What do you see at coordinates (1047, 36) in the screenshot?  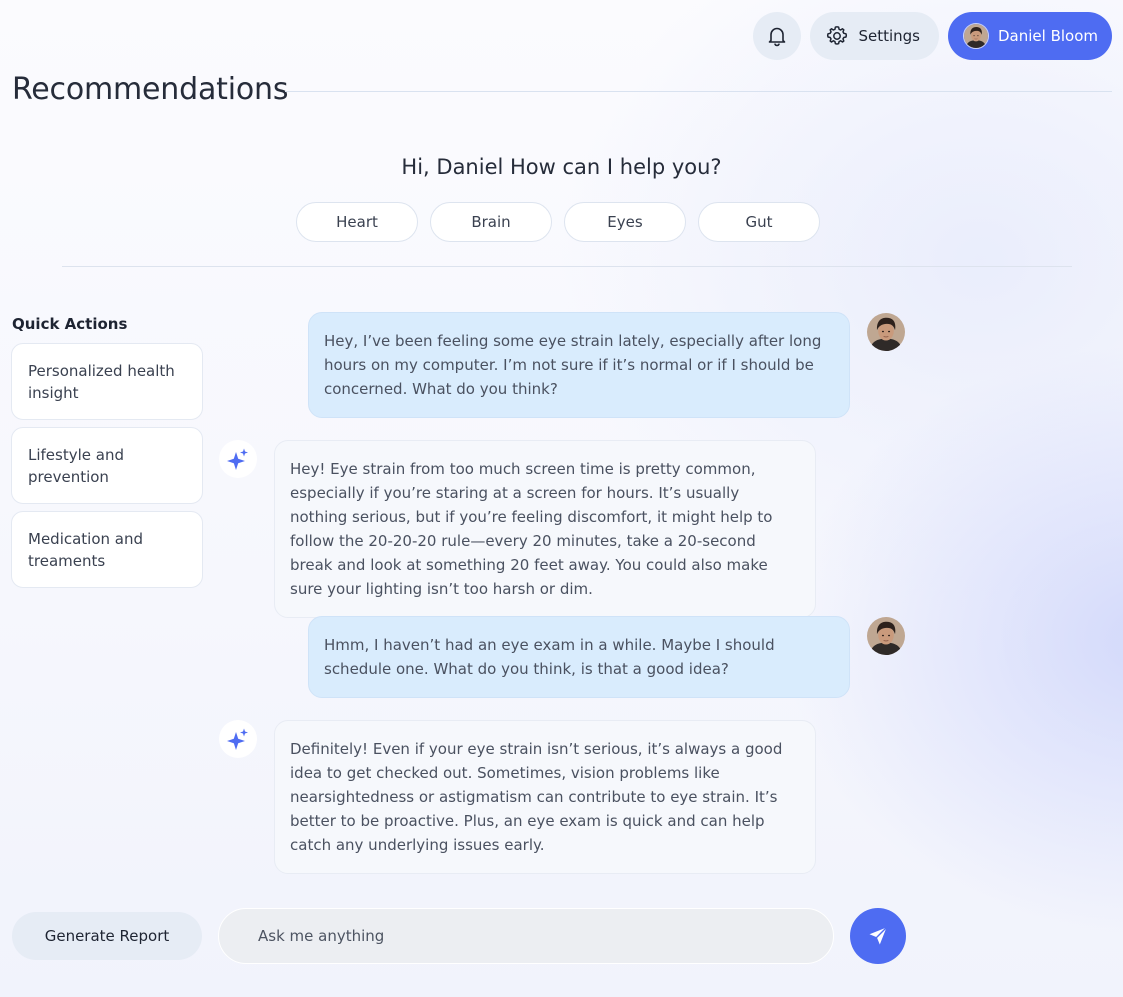 I see `user-name: Daniel Bloom` at bounding box center [1047, 36].